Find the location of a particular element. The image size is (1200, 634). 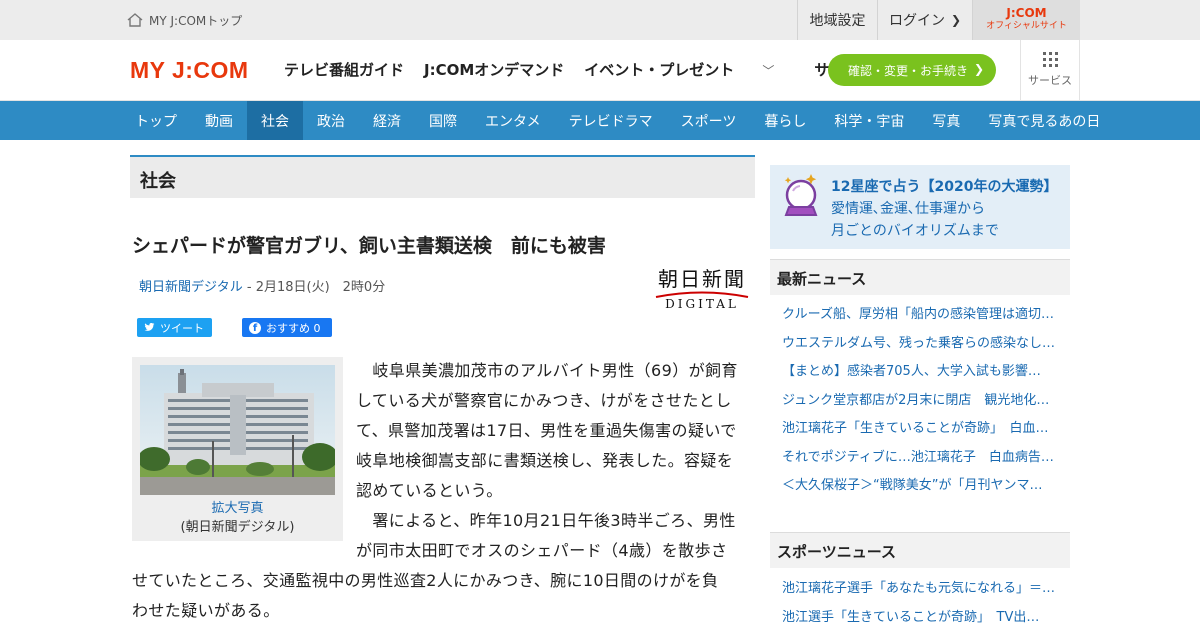

category-tab: 社会 is located at coordinates (275, 120).